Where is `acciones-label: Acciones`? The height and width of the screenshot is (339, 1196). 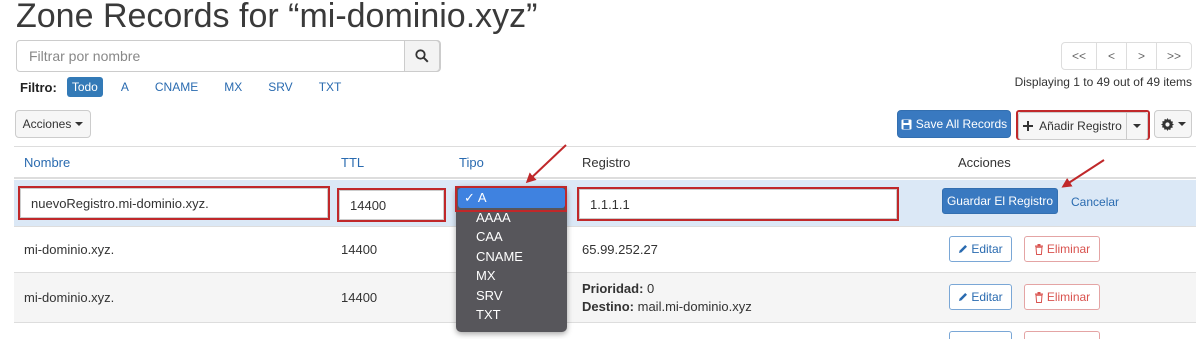
acciones-label: Acciones is located at coordinates (47, 124).